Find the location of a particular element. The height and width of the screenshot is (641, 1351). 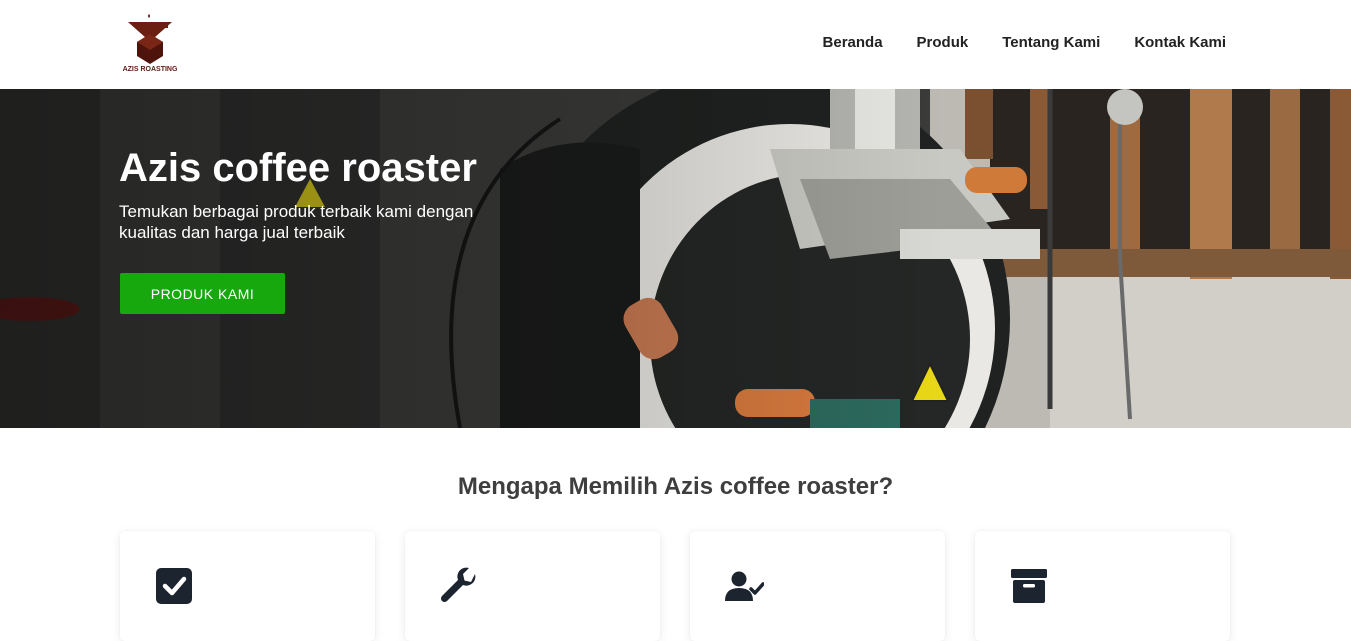

wrench-icon is located at coordinates (458, 585).